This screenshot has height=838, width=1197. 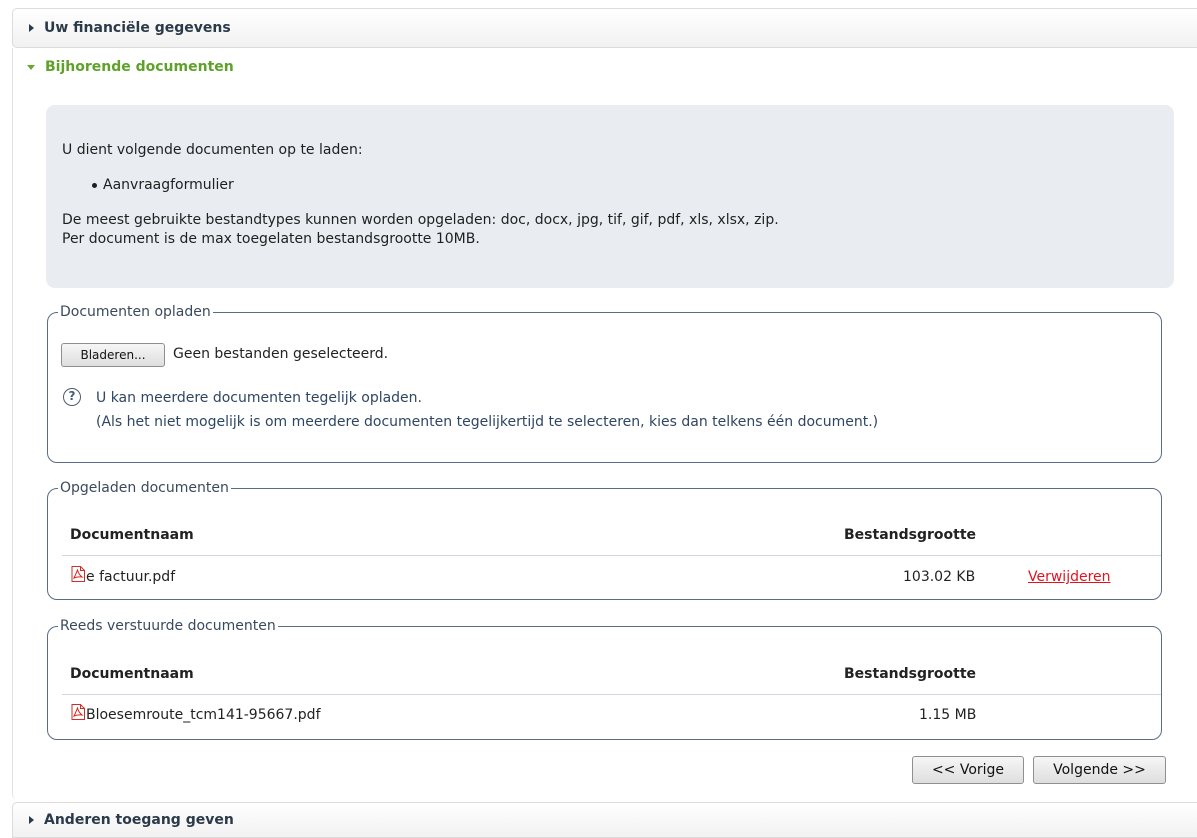 What do you see at coordinates (168, 626) in the screenshot?
I see `sent-legend: Reeds verstuurde documenten` at bounding box center [168, 626].